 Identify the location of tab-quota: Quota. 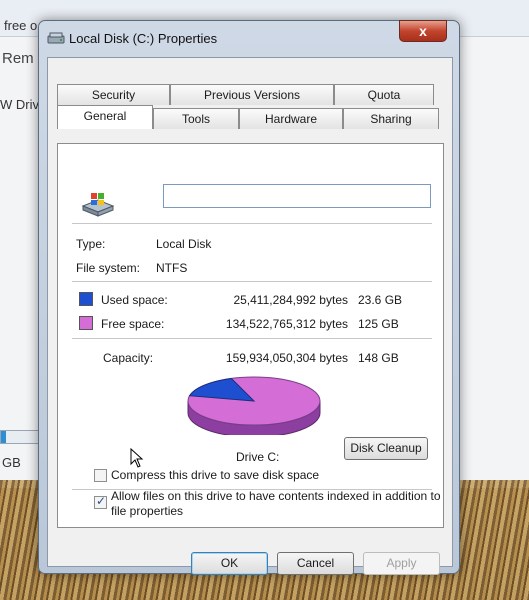
(384, 94).